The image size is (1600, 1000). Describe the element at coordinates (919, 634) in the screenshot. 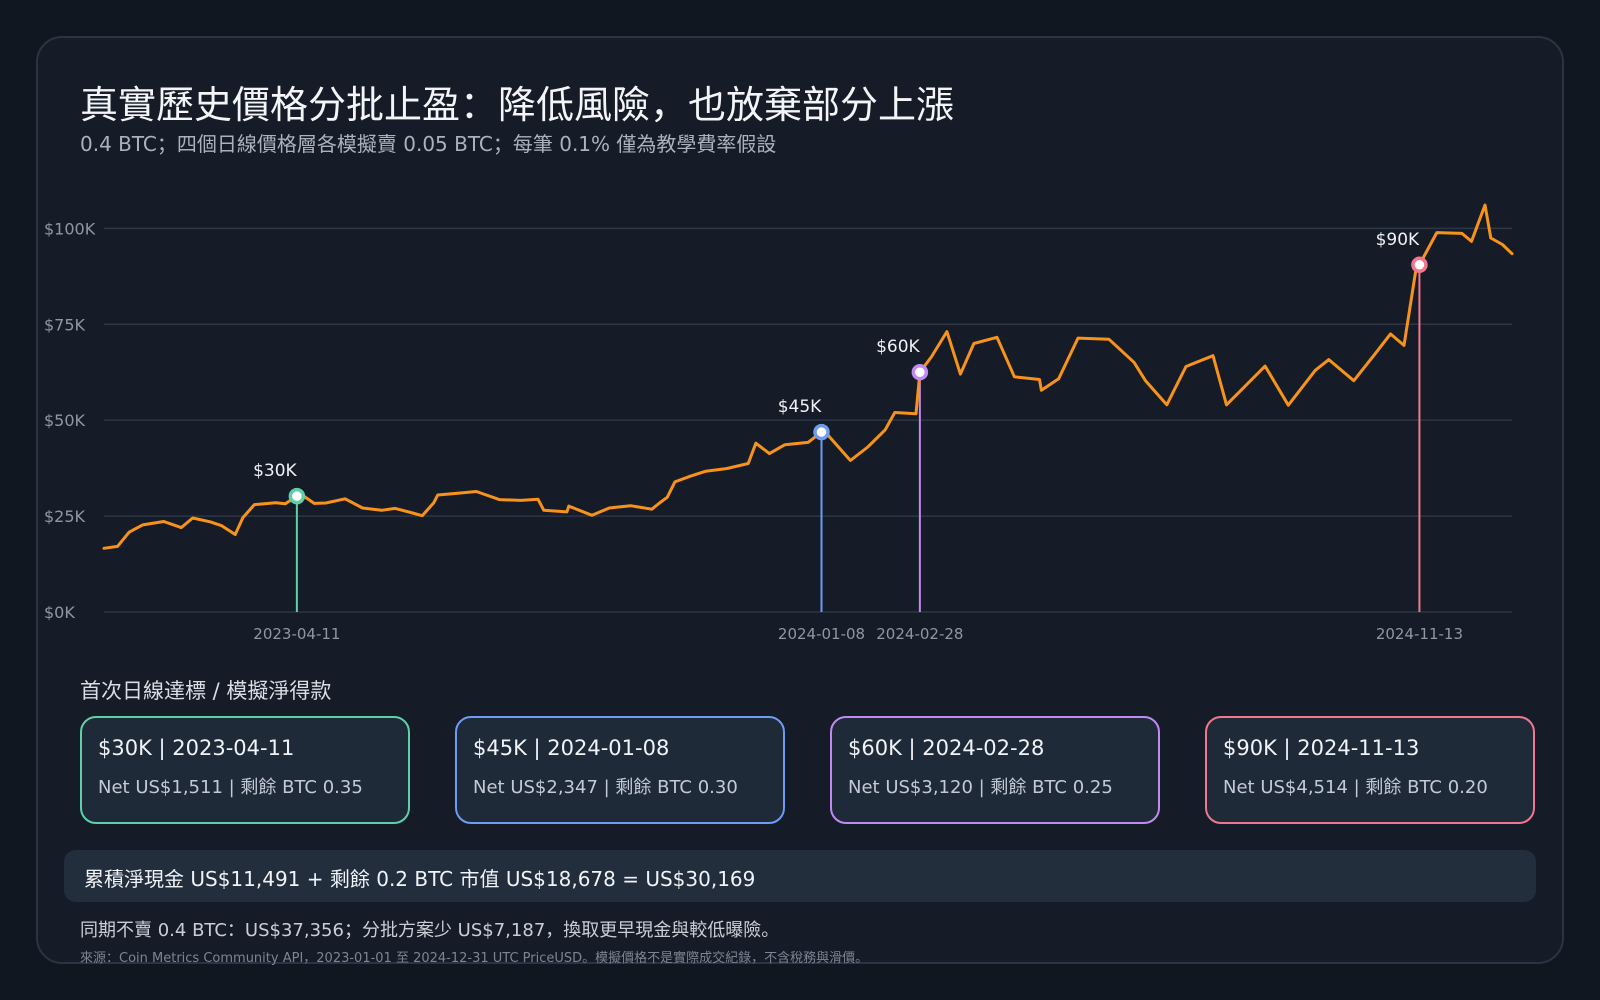

I see `x-tick-label: 2024-02-28` at that location.